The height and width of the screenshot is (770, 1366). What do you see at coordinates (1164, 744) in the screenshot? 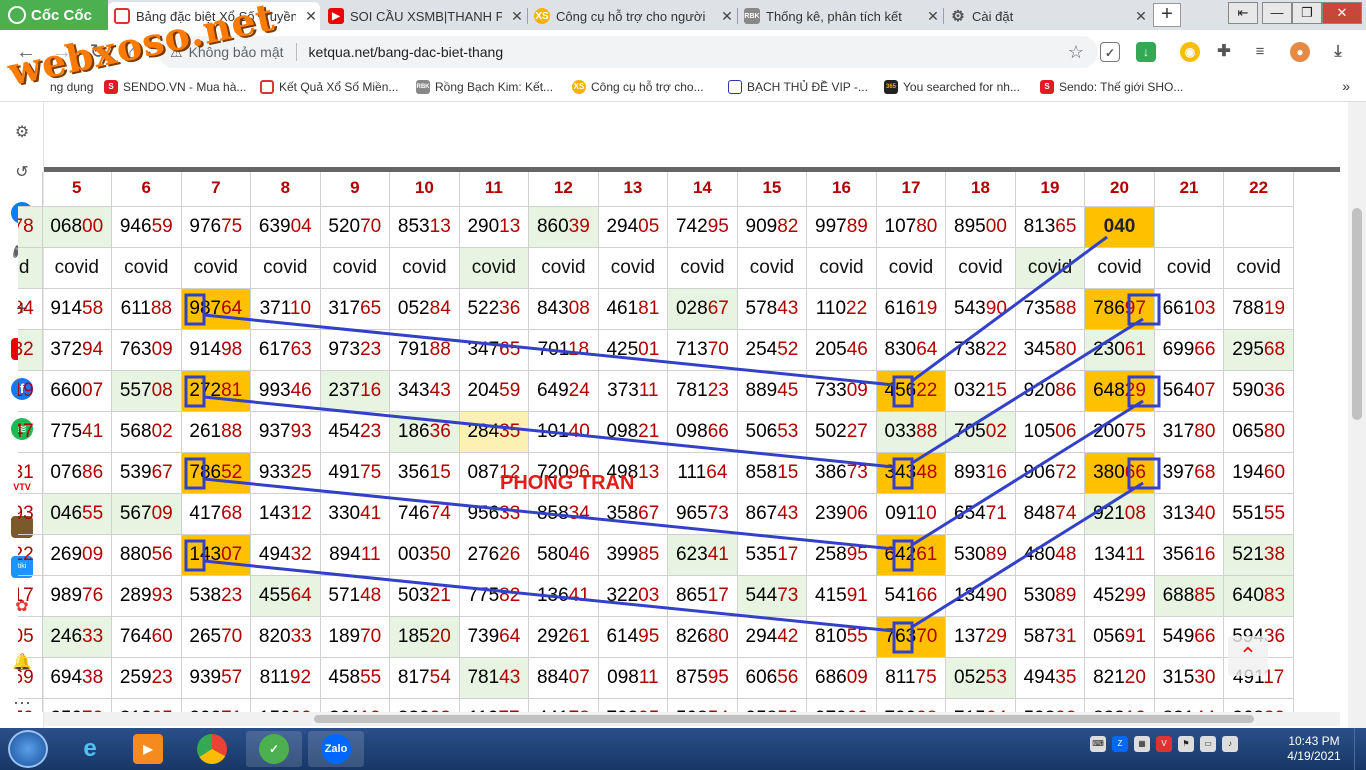
I see `antivirus-icon: V` at bounding box center [1164, 744].